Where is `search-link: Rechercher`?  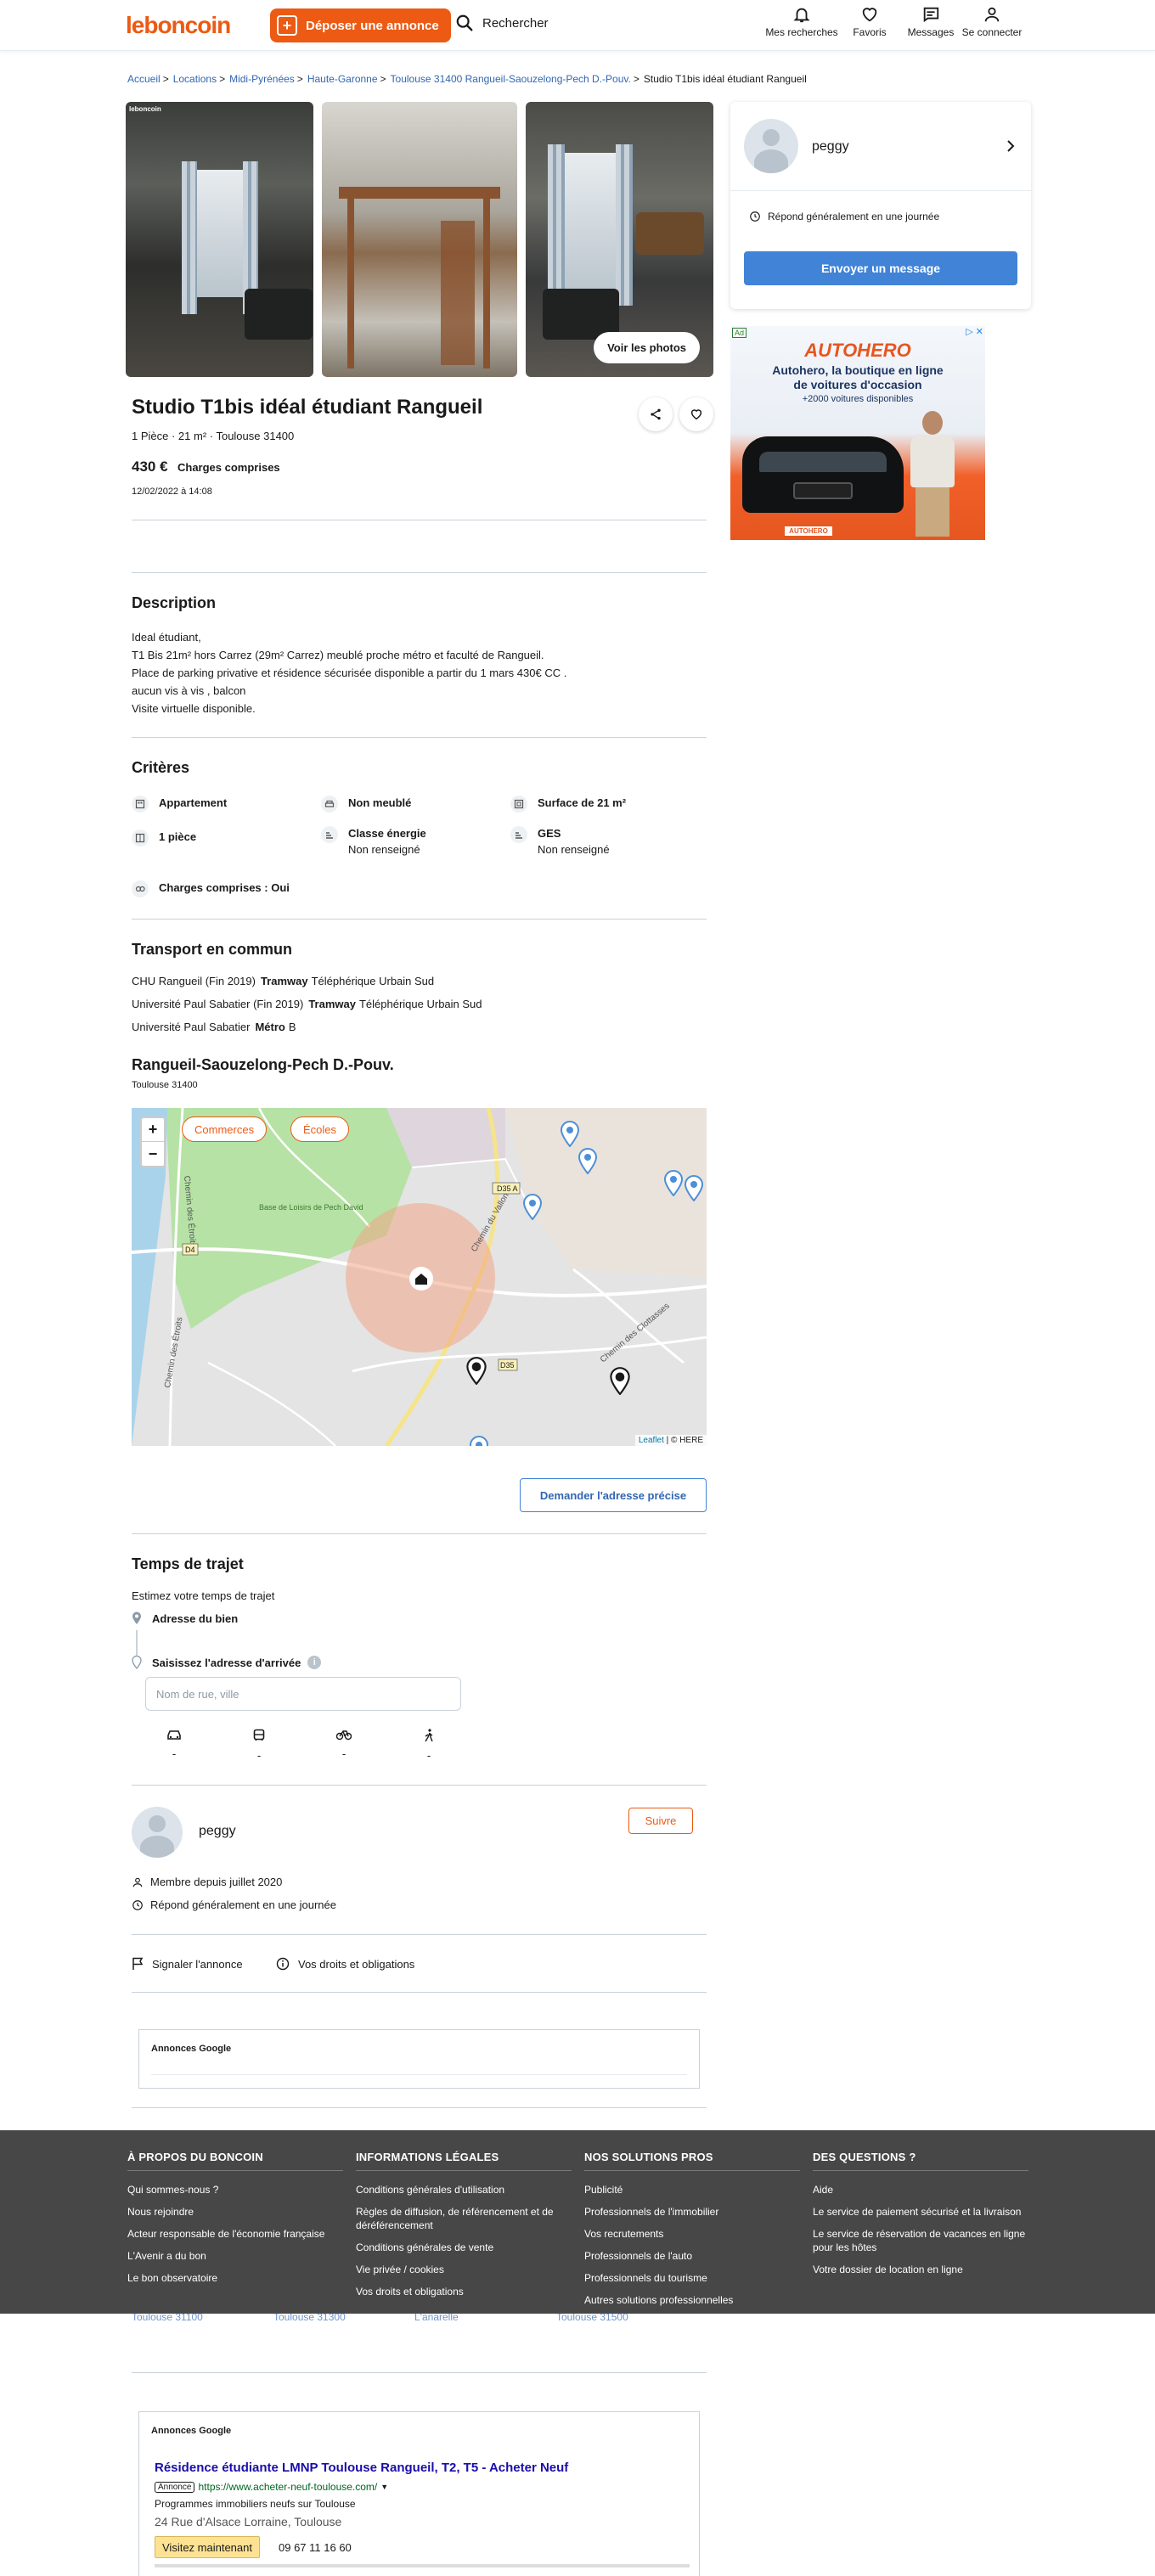
search-link: Rechercher is located at coordinates (502, 23).